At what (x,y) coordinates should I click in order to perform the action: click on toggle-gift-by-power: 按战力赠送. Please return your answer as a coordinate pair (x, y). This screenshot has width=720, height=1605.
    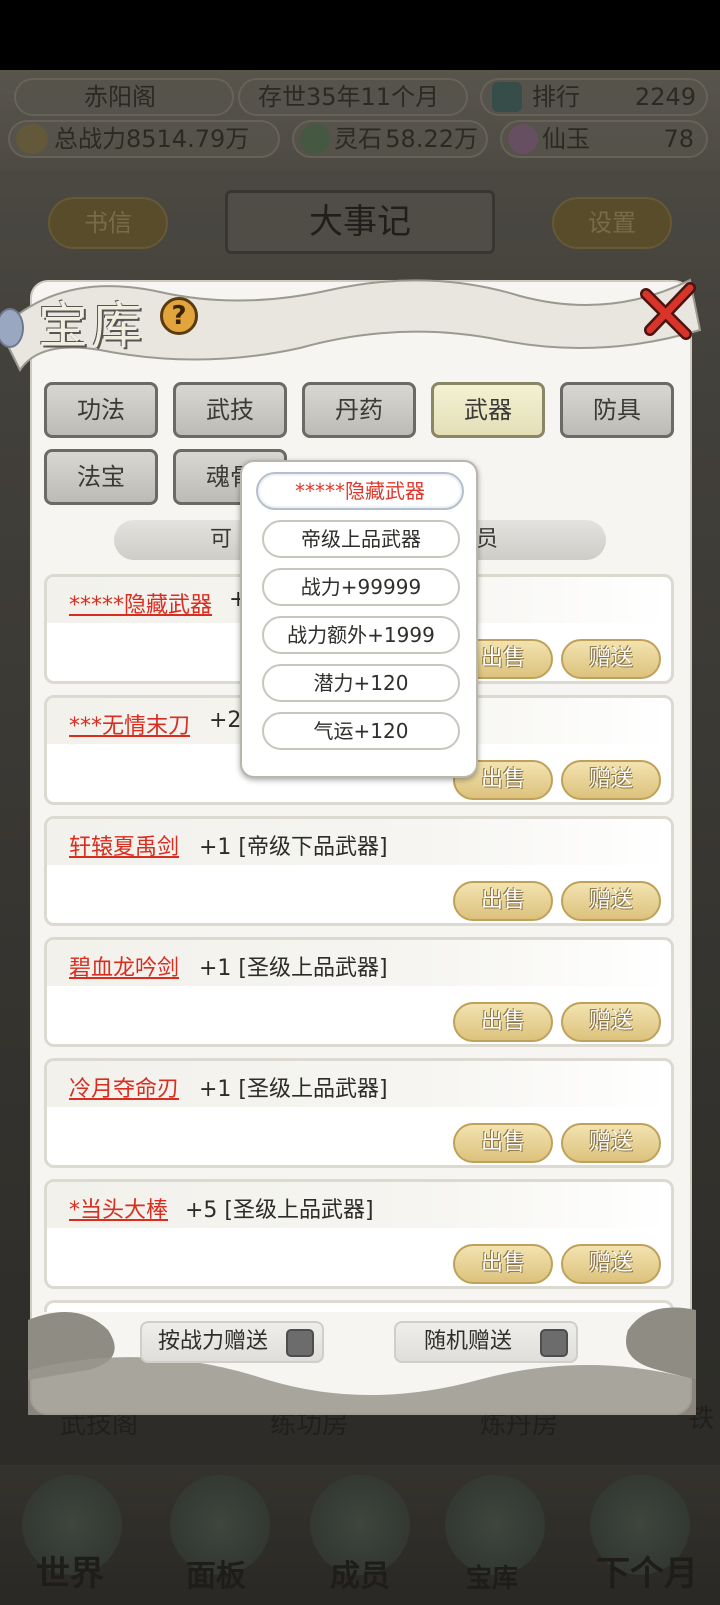
    Looking at the image, I should click on (232, 1342).